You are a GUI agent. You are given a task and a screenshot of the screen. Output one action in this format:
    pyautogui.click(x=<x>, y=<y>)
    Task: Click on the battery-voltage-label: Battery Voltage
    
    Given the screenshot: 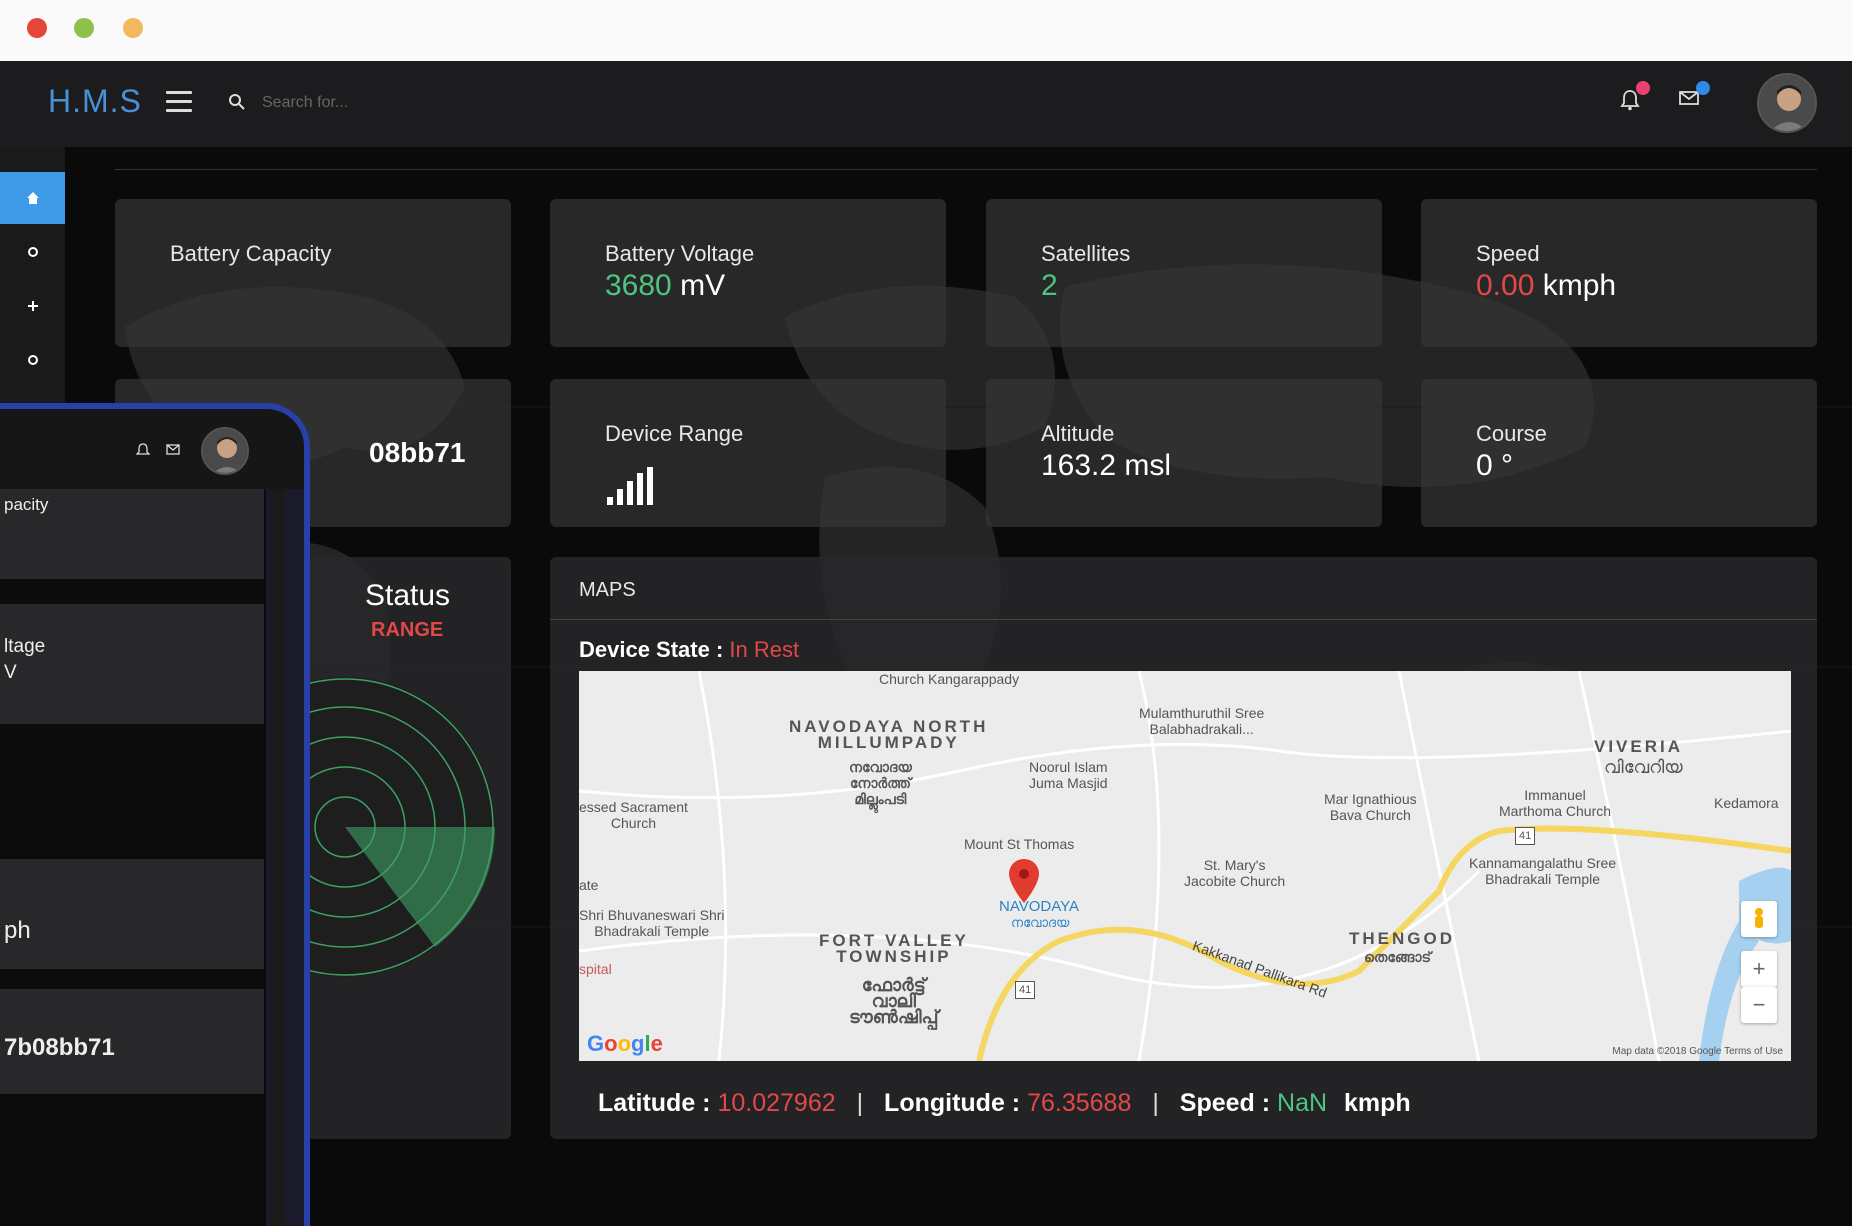 What is the action you would take?
    pyautogui.click(x=680, y=253)
    